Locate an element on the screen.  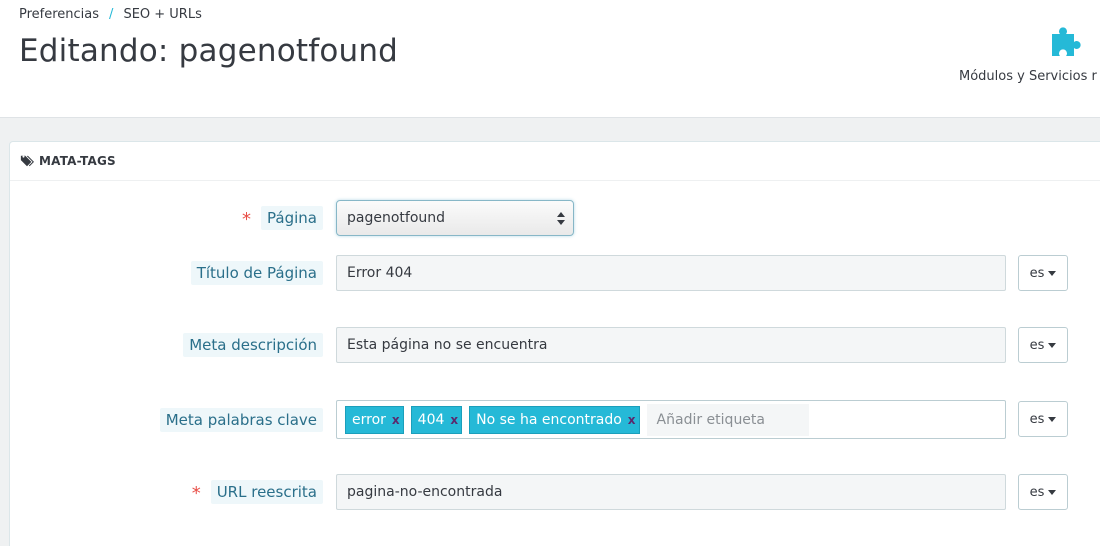
meta-description-label-wrap: Meta descripción is located at coordinates (253, 345).